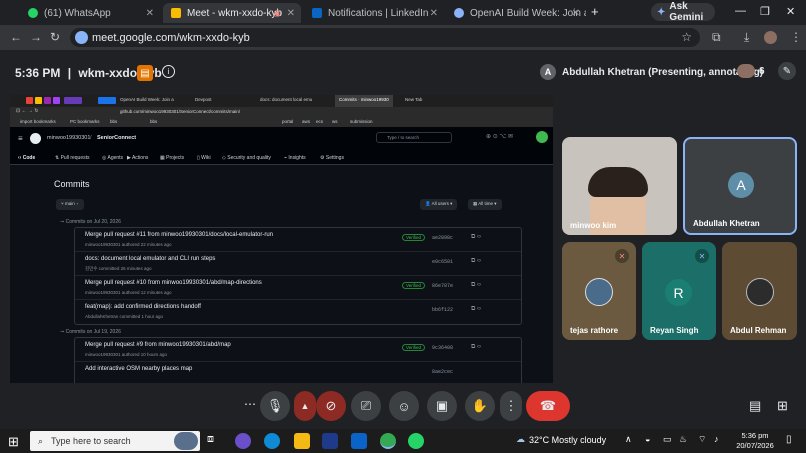  What do you see at coordinates (81, 37) in the screenshot?
I see `site-info-icon` at bounding box center [81, 37].